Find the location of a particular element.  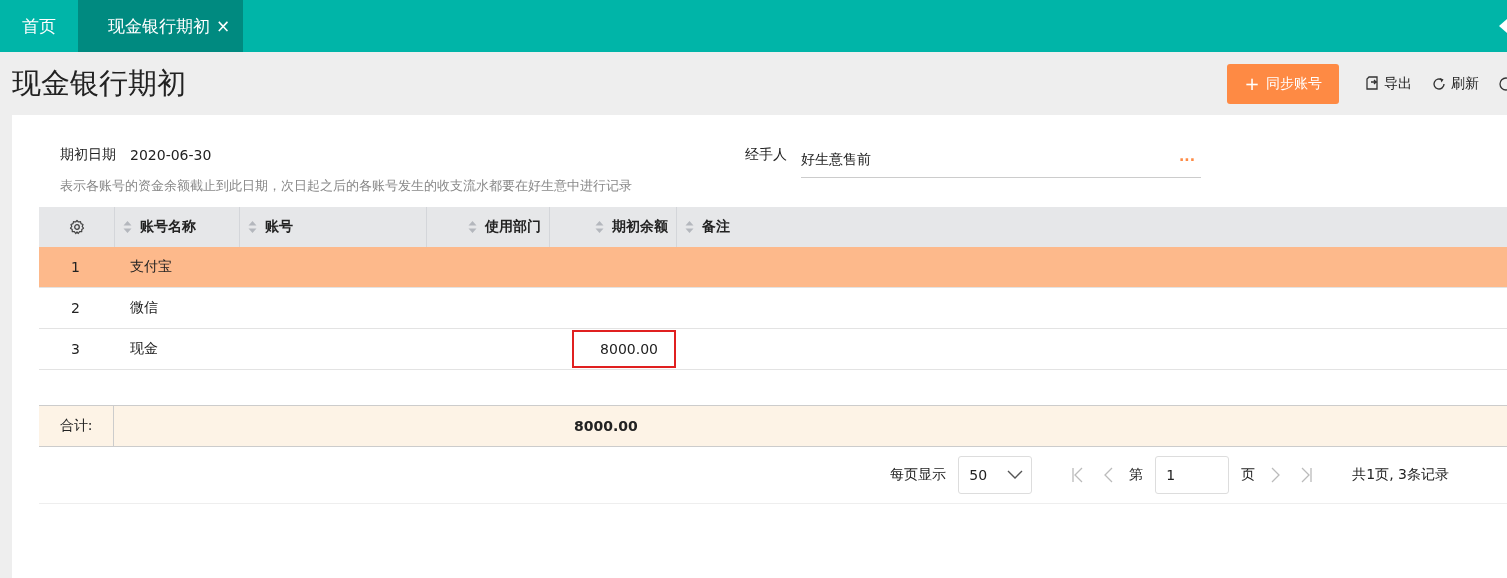

handler-field: 好生意售前 ··· is located at coordinates (1001, 160).